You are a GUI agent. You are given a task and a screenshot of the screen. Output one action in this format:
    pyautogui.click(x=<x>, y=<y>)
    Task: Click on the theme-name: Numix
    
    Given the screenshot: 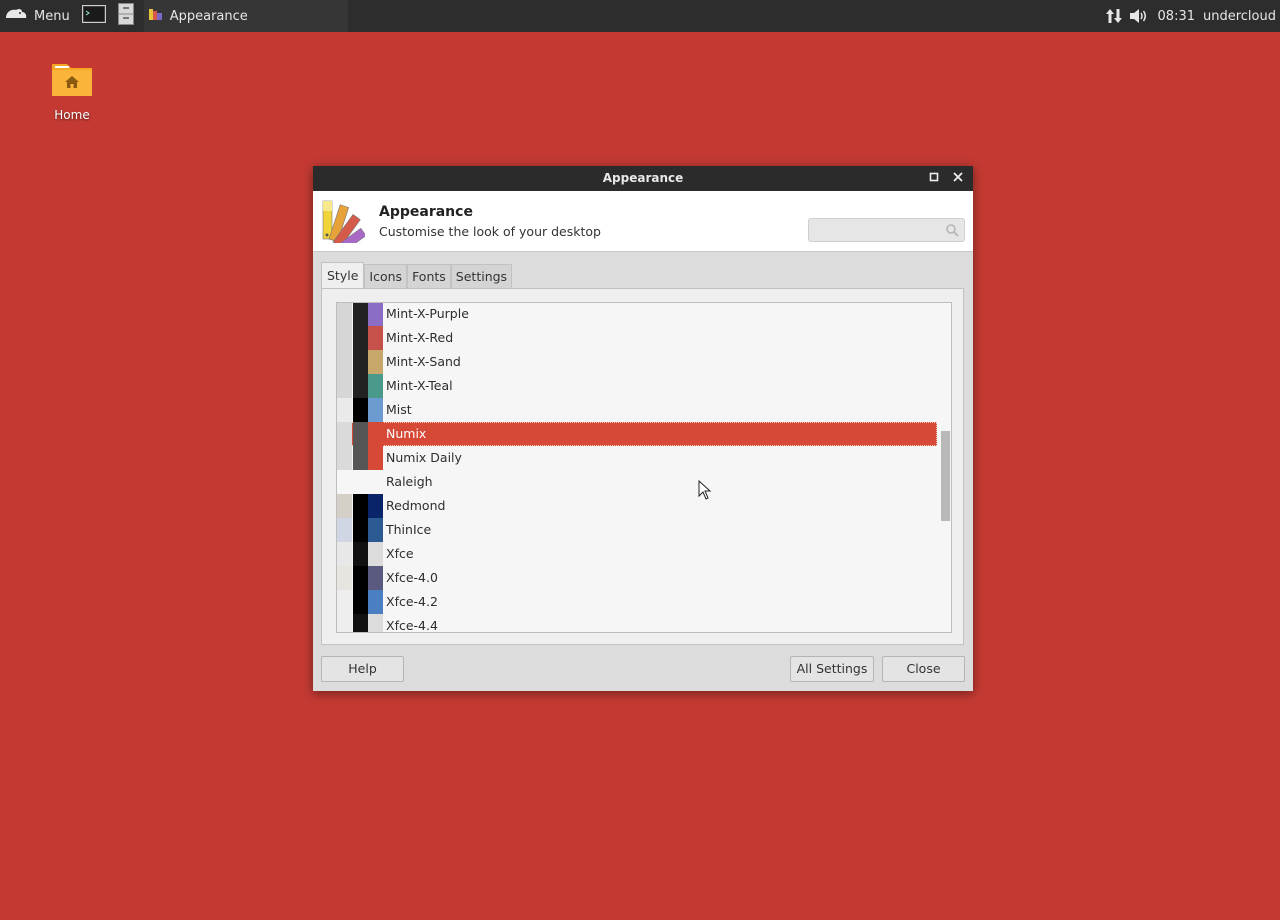 What is the action you would take?
    pyautogui.click(x=406, y=433)
    